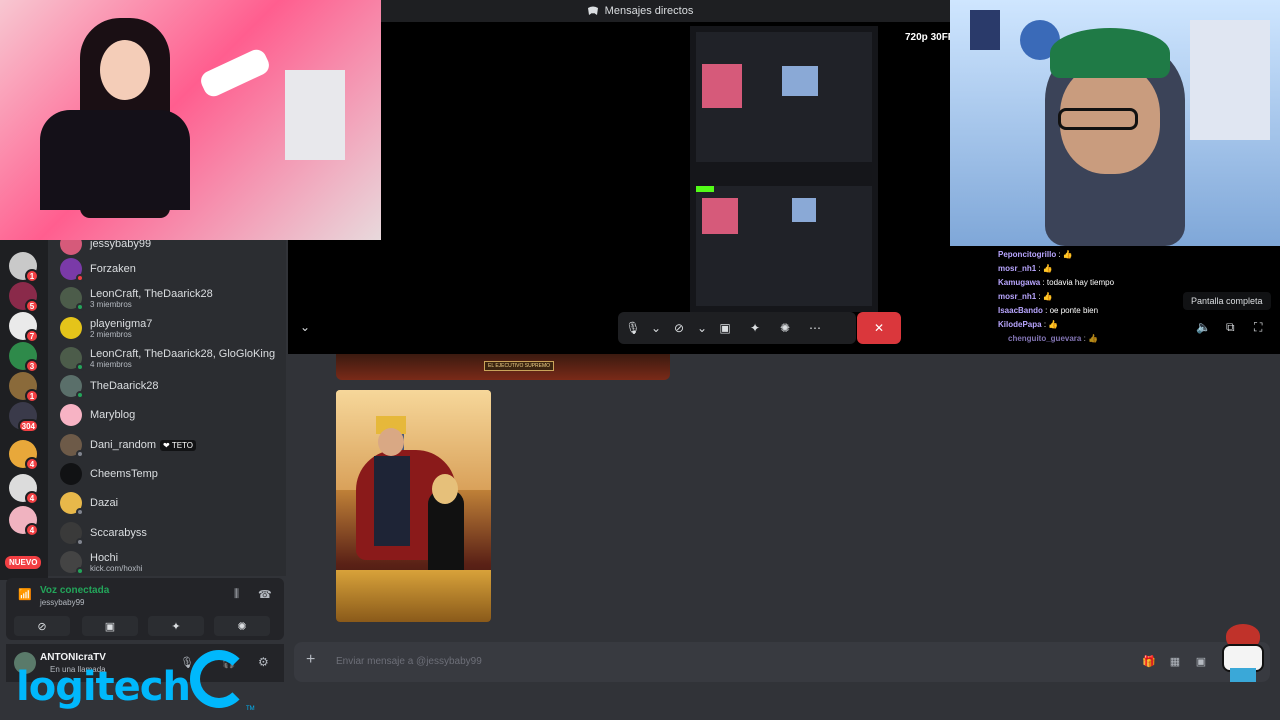 The image size is (1280, 720). What do you see at coordinates (1115, 123) in the screenshot?
I see `webcam-right` at bounding box center [1115, 123].